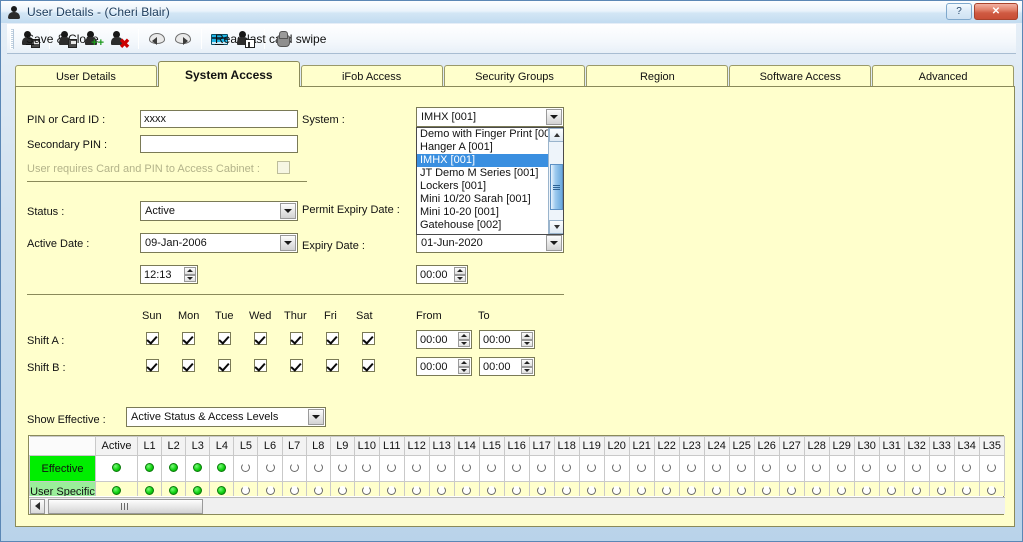  I want to click on shift-b-sun-checkbox, so click(152, 365).